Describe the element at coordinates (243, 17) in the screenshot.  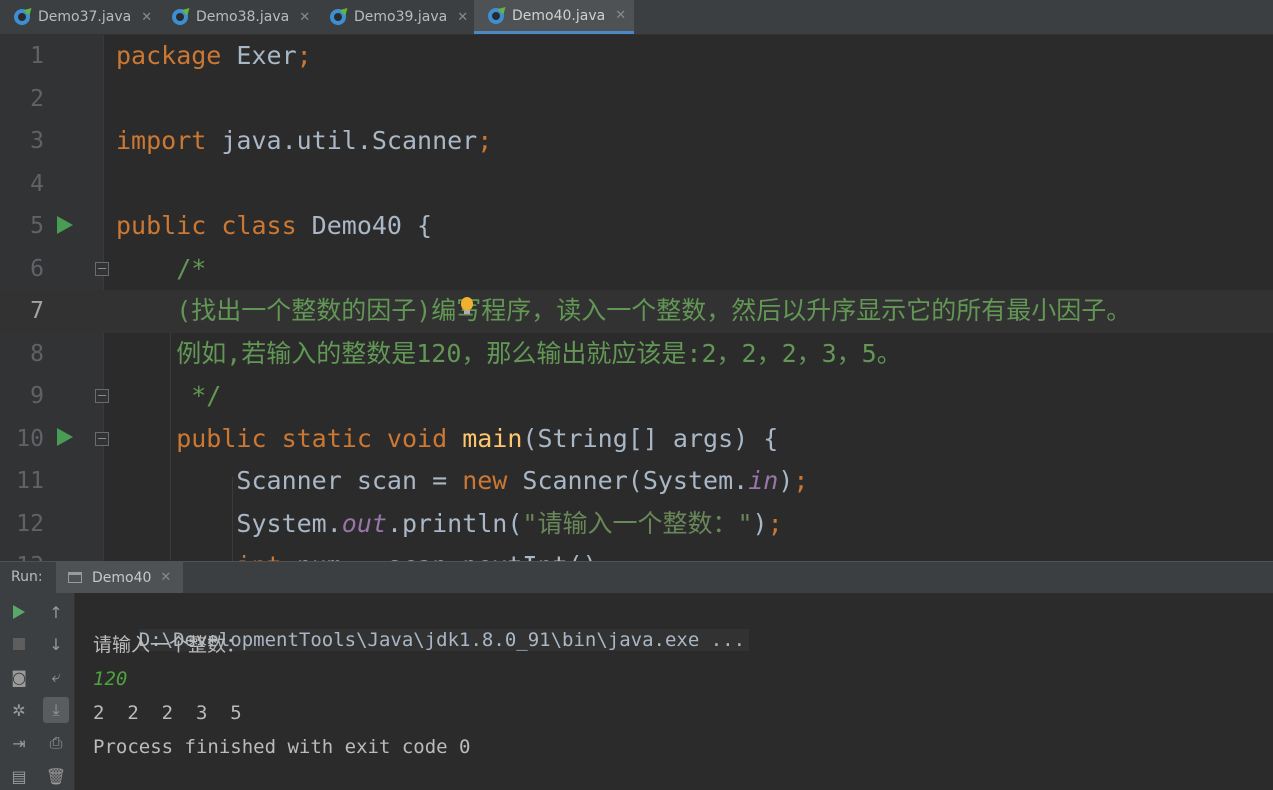
I see `tab-label: Demo38.java` at that location.